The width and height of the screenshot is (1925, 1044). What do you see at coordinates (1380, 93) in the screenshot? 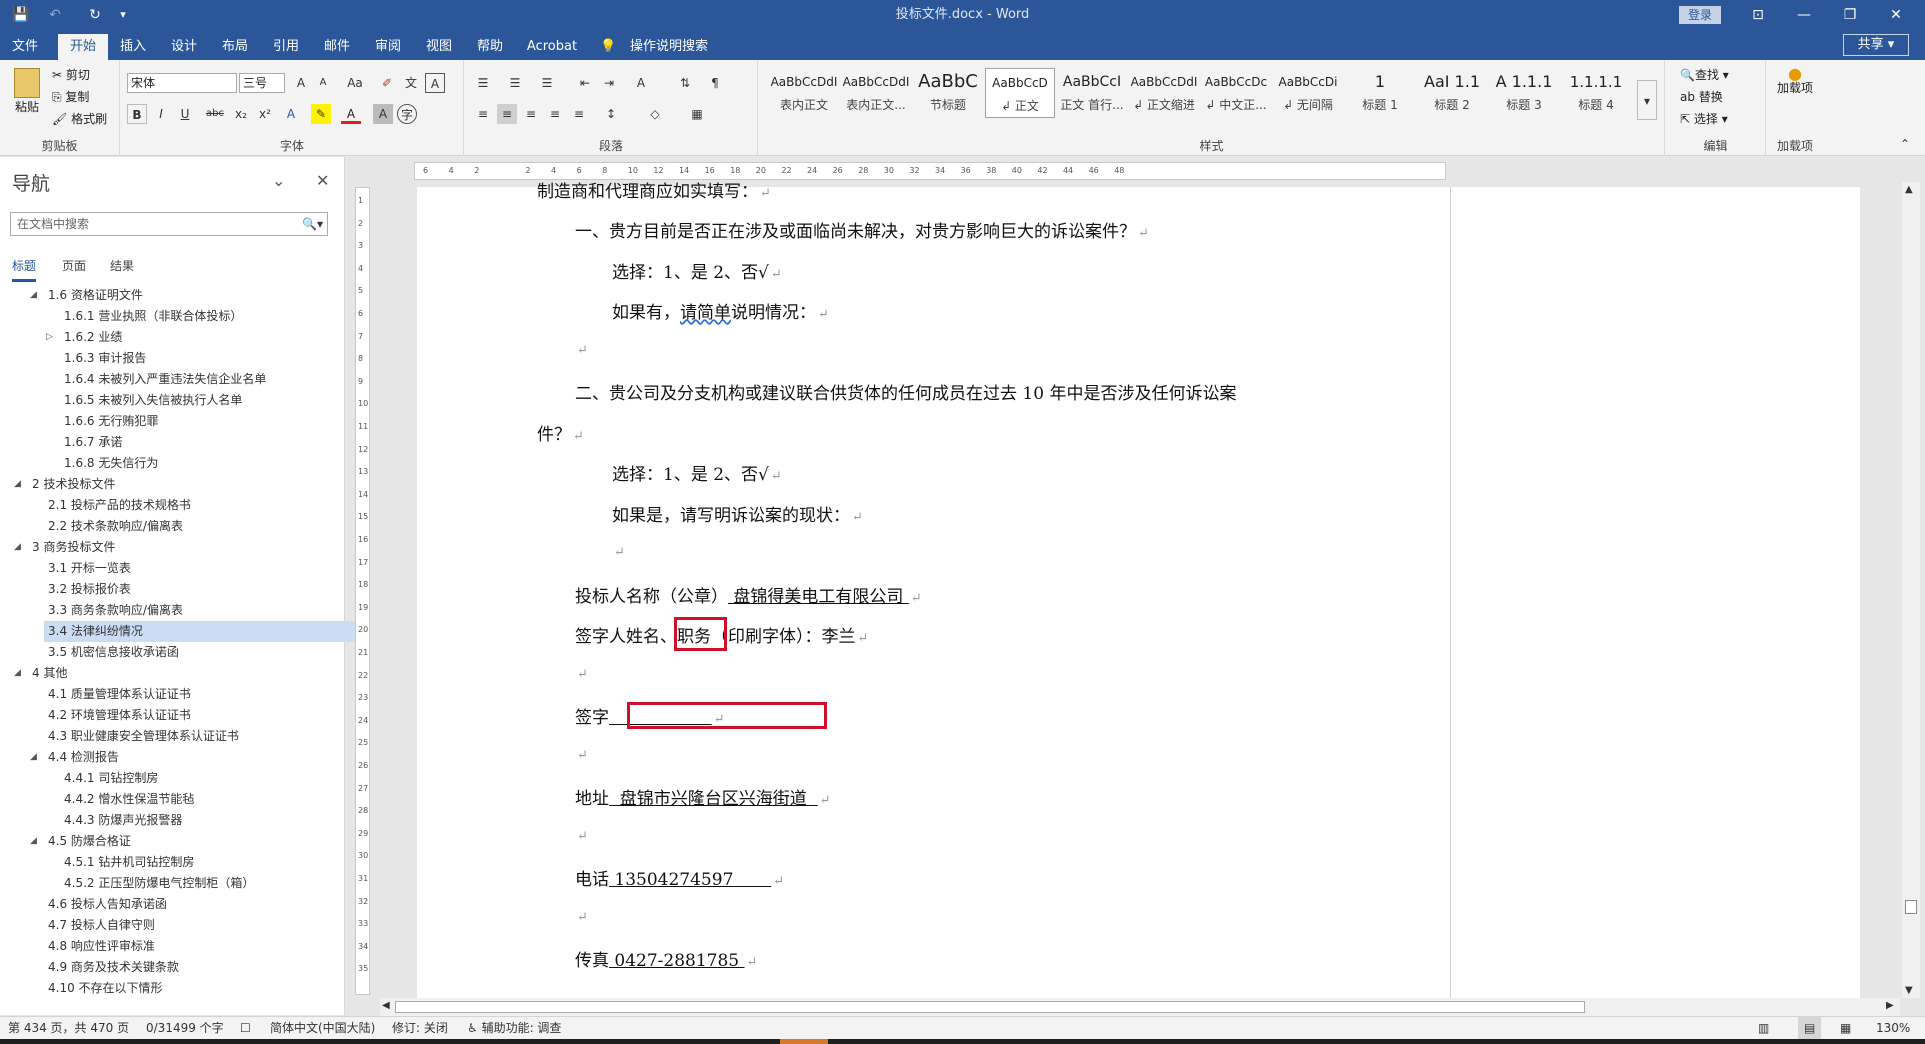
I see `style-item: 1 标题 1` at bounding box center [1380, 93].